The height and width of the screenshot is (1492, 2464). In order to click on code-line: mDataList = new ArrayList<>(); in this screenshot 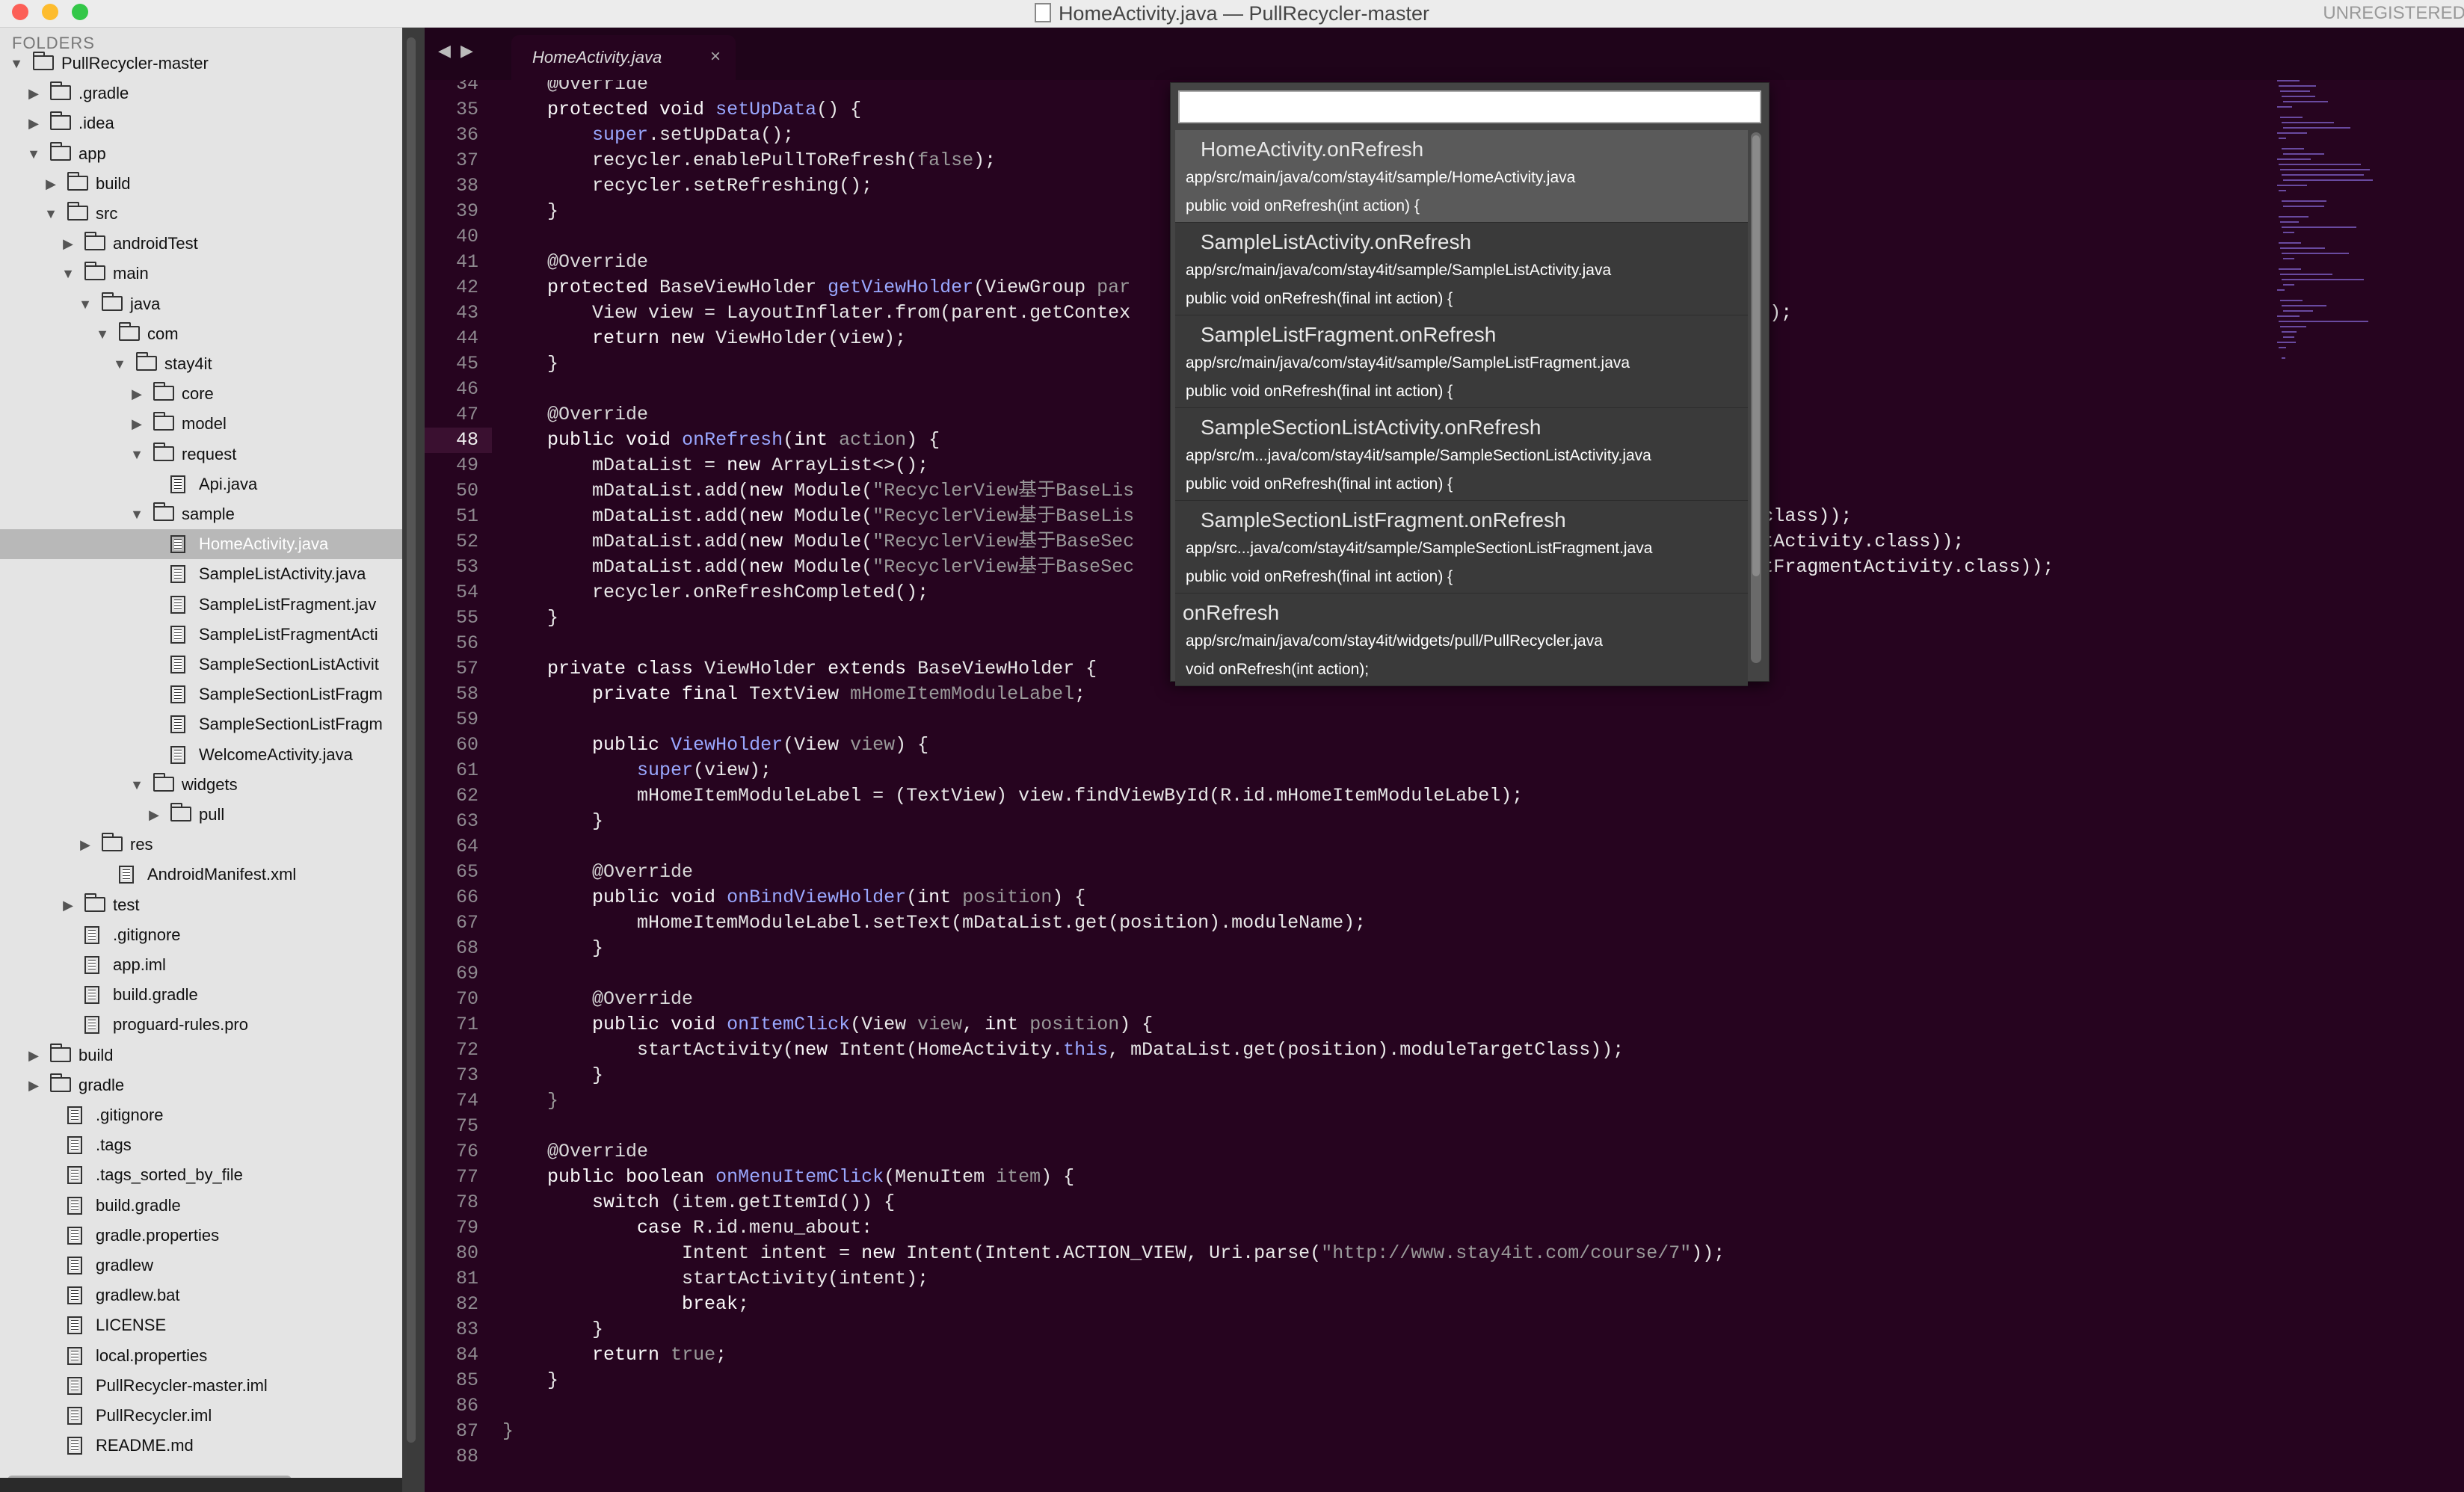, I will do `click(715, 465)`.